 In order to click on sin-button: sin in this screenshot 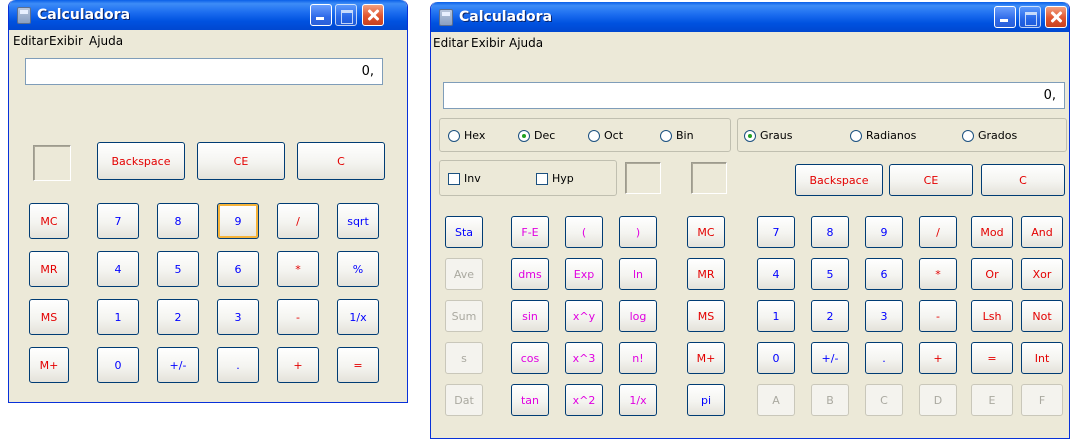, I will do `click(530, 316)`.